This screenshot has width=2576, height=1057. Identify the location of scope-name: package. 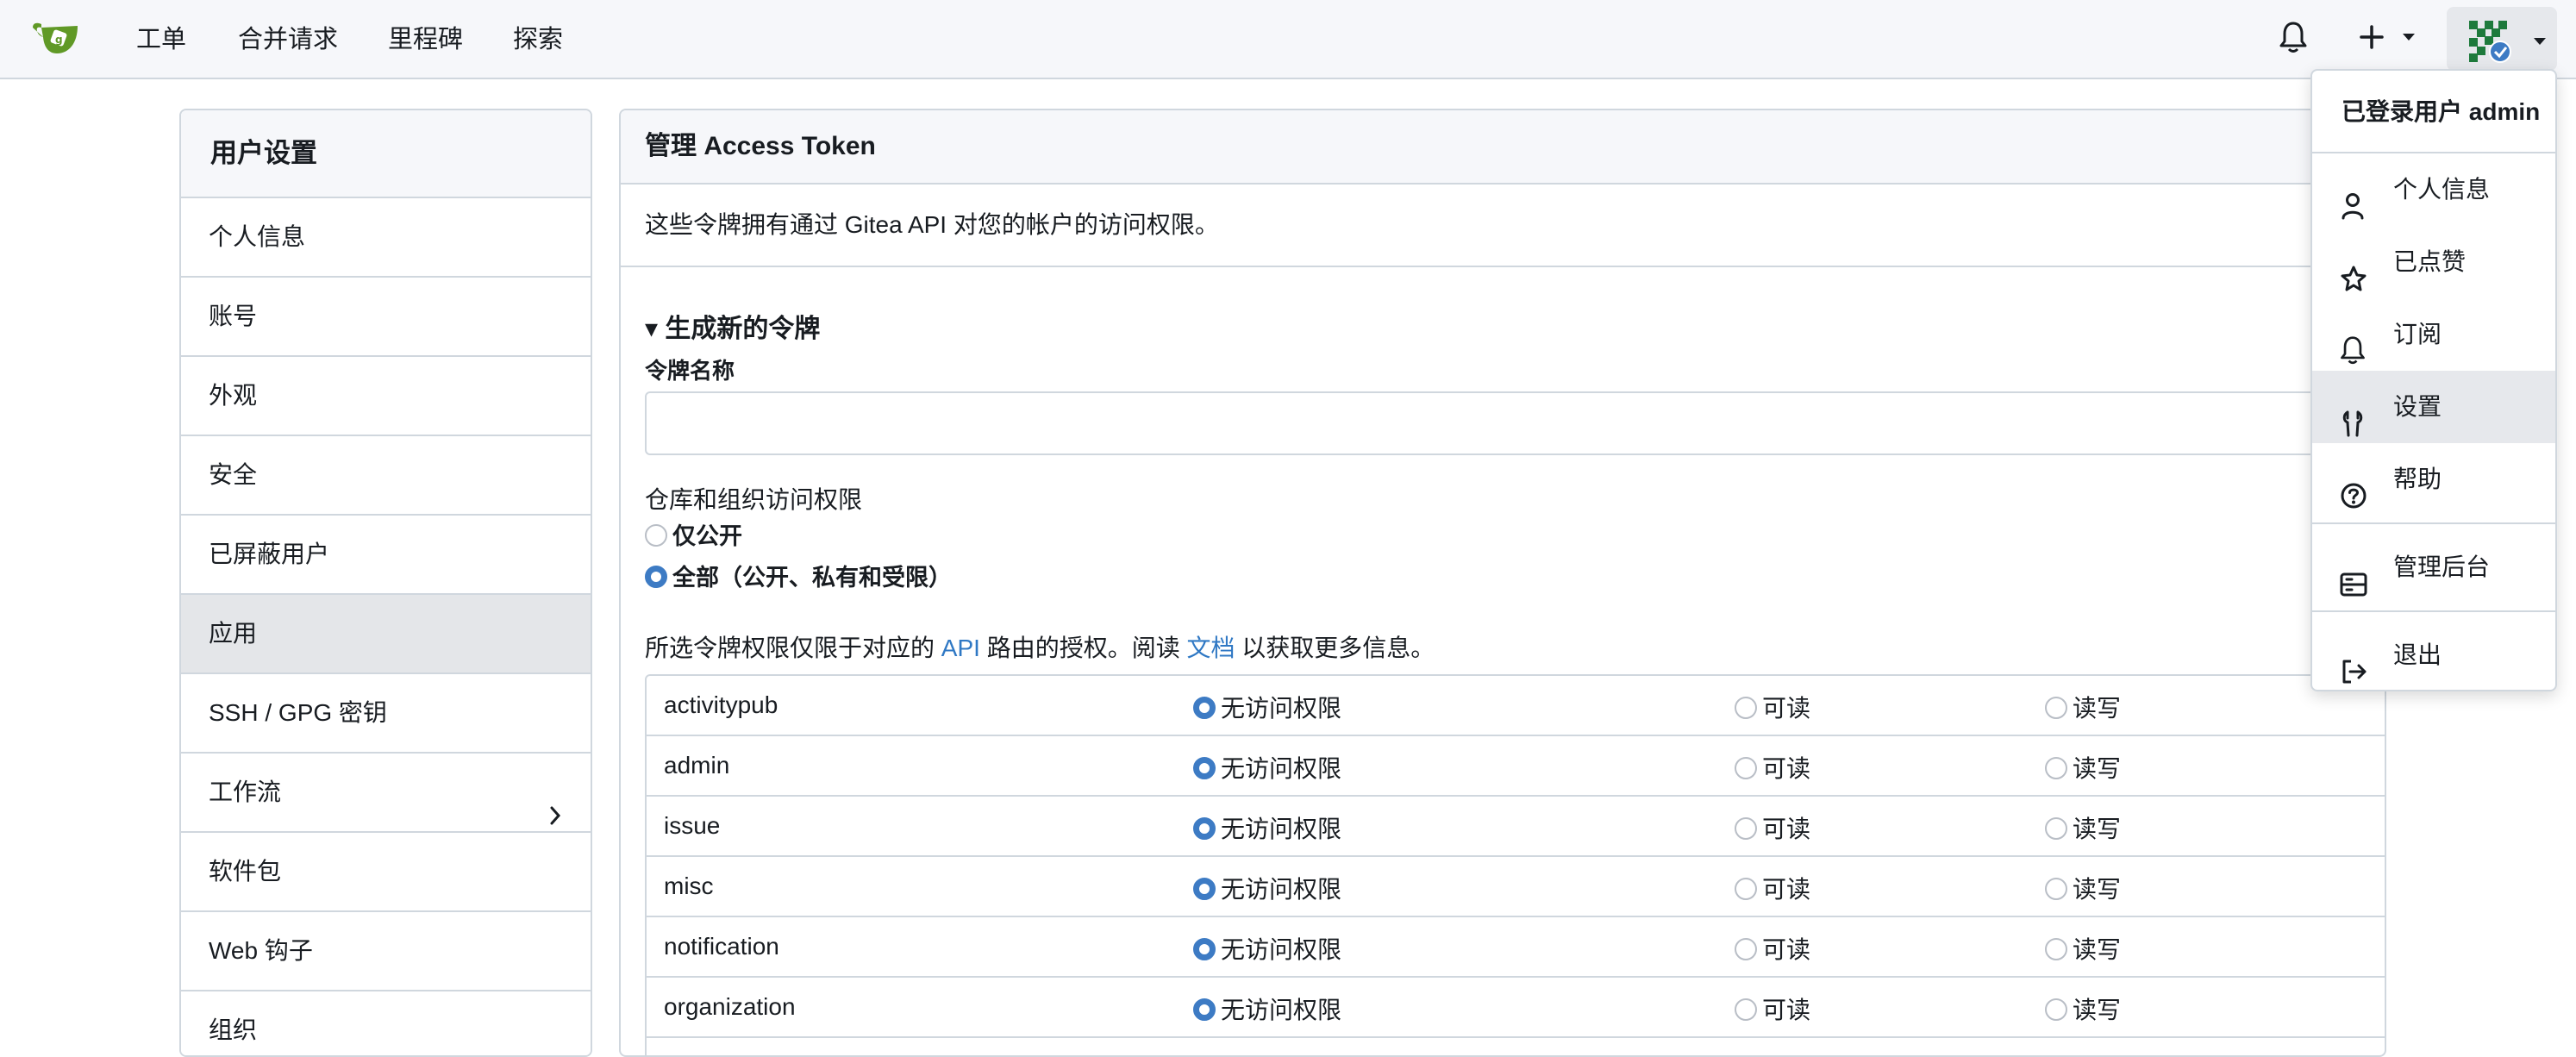
(709, 1054).